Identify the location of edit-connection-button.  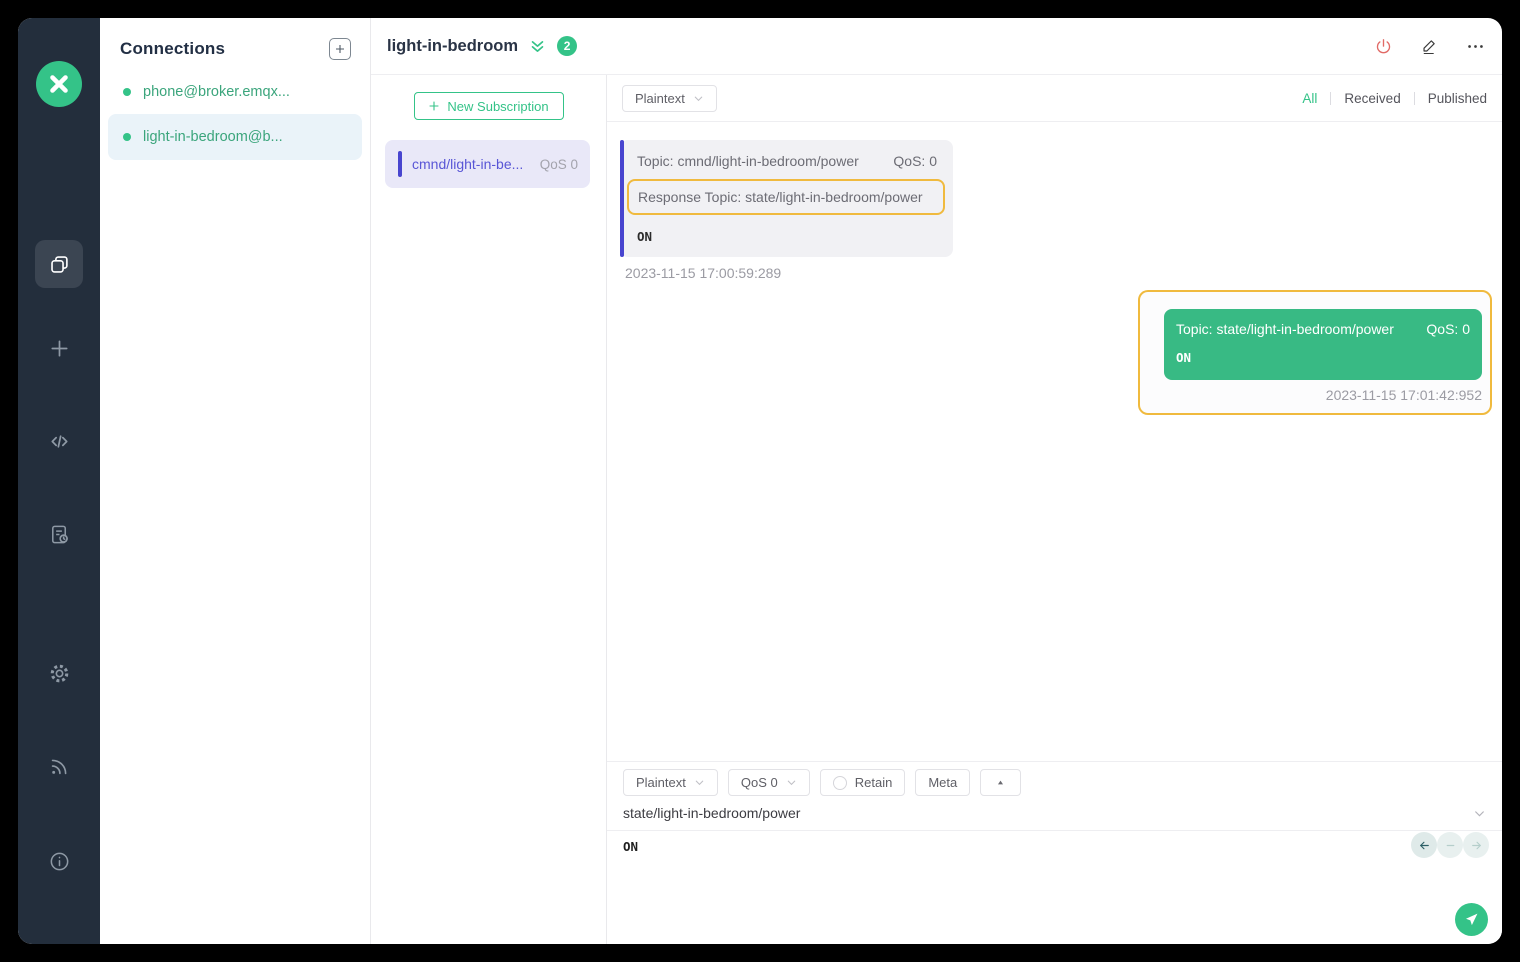
(1429, 46).